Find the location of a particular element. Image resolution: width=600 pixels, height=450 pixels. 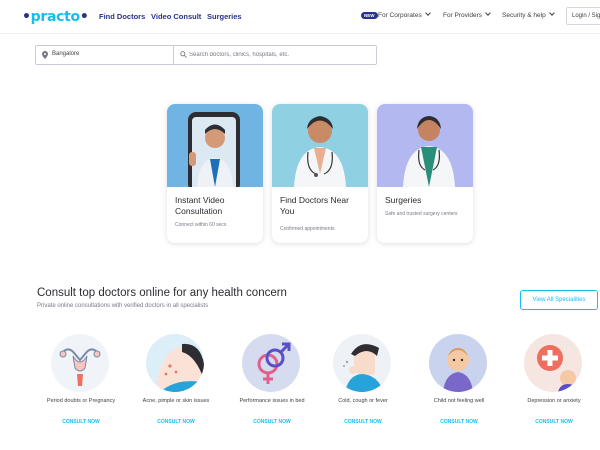

card-title: Instant Video Consultation is located at coordinates (200, 205).